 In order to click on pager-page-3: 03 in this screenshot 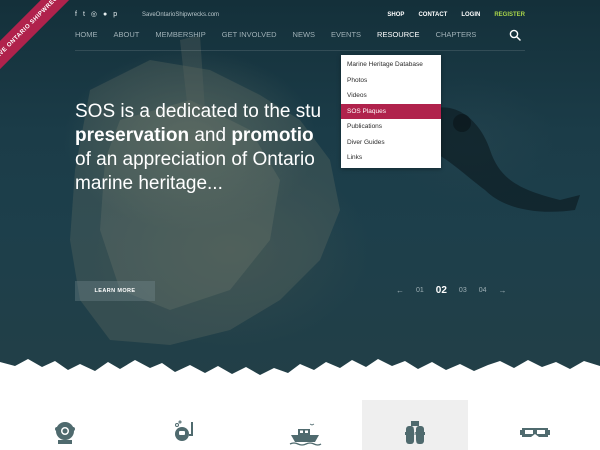, I will do `click(463, 291)`.